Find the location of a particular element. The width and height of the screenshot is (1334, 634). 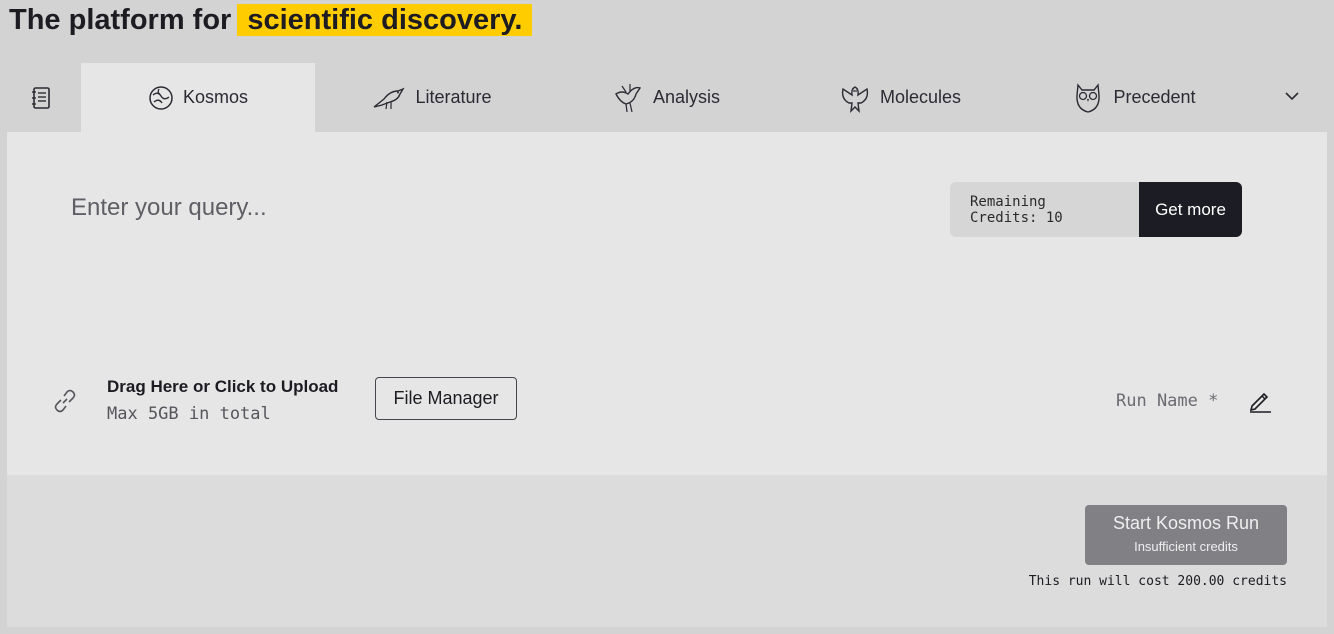

tab-analysis: Analysis is located at coordinates (666, 97).